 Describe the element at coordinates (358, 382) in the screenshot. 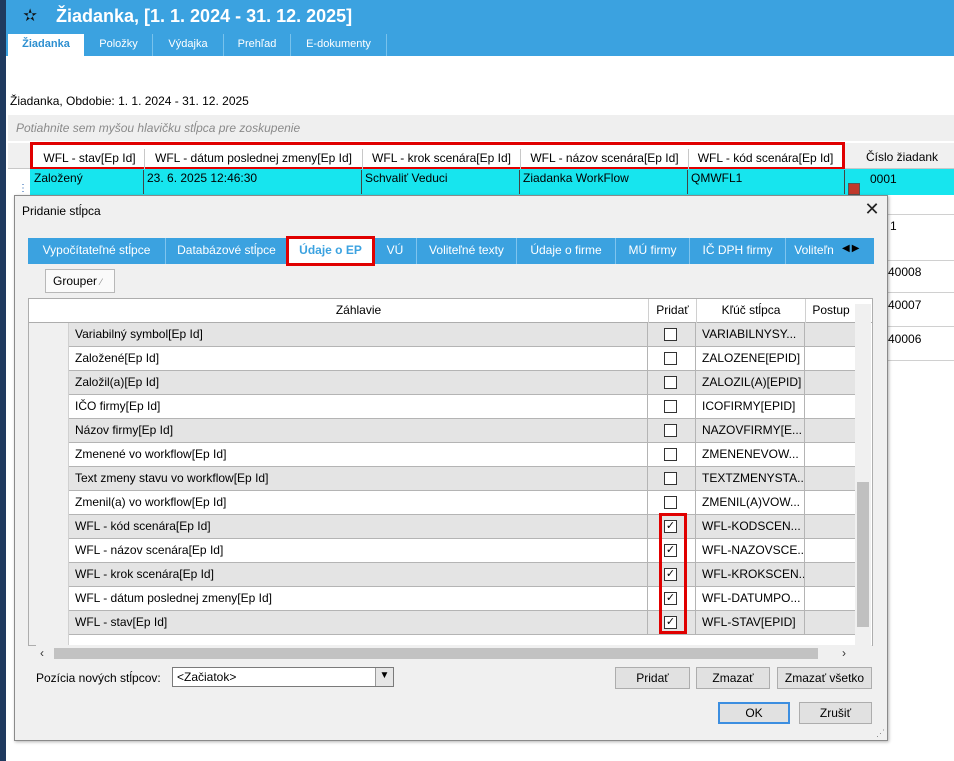

I see `row-header-cell: Založil(a)[Ep Id]` at that location.